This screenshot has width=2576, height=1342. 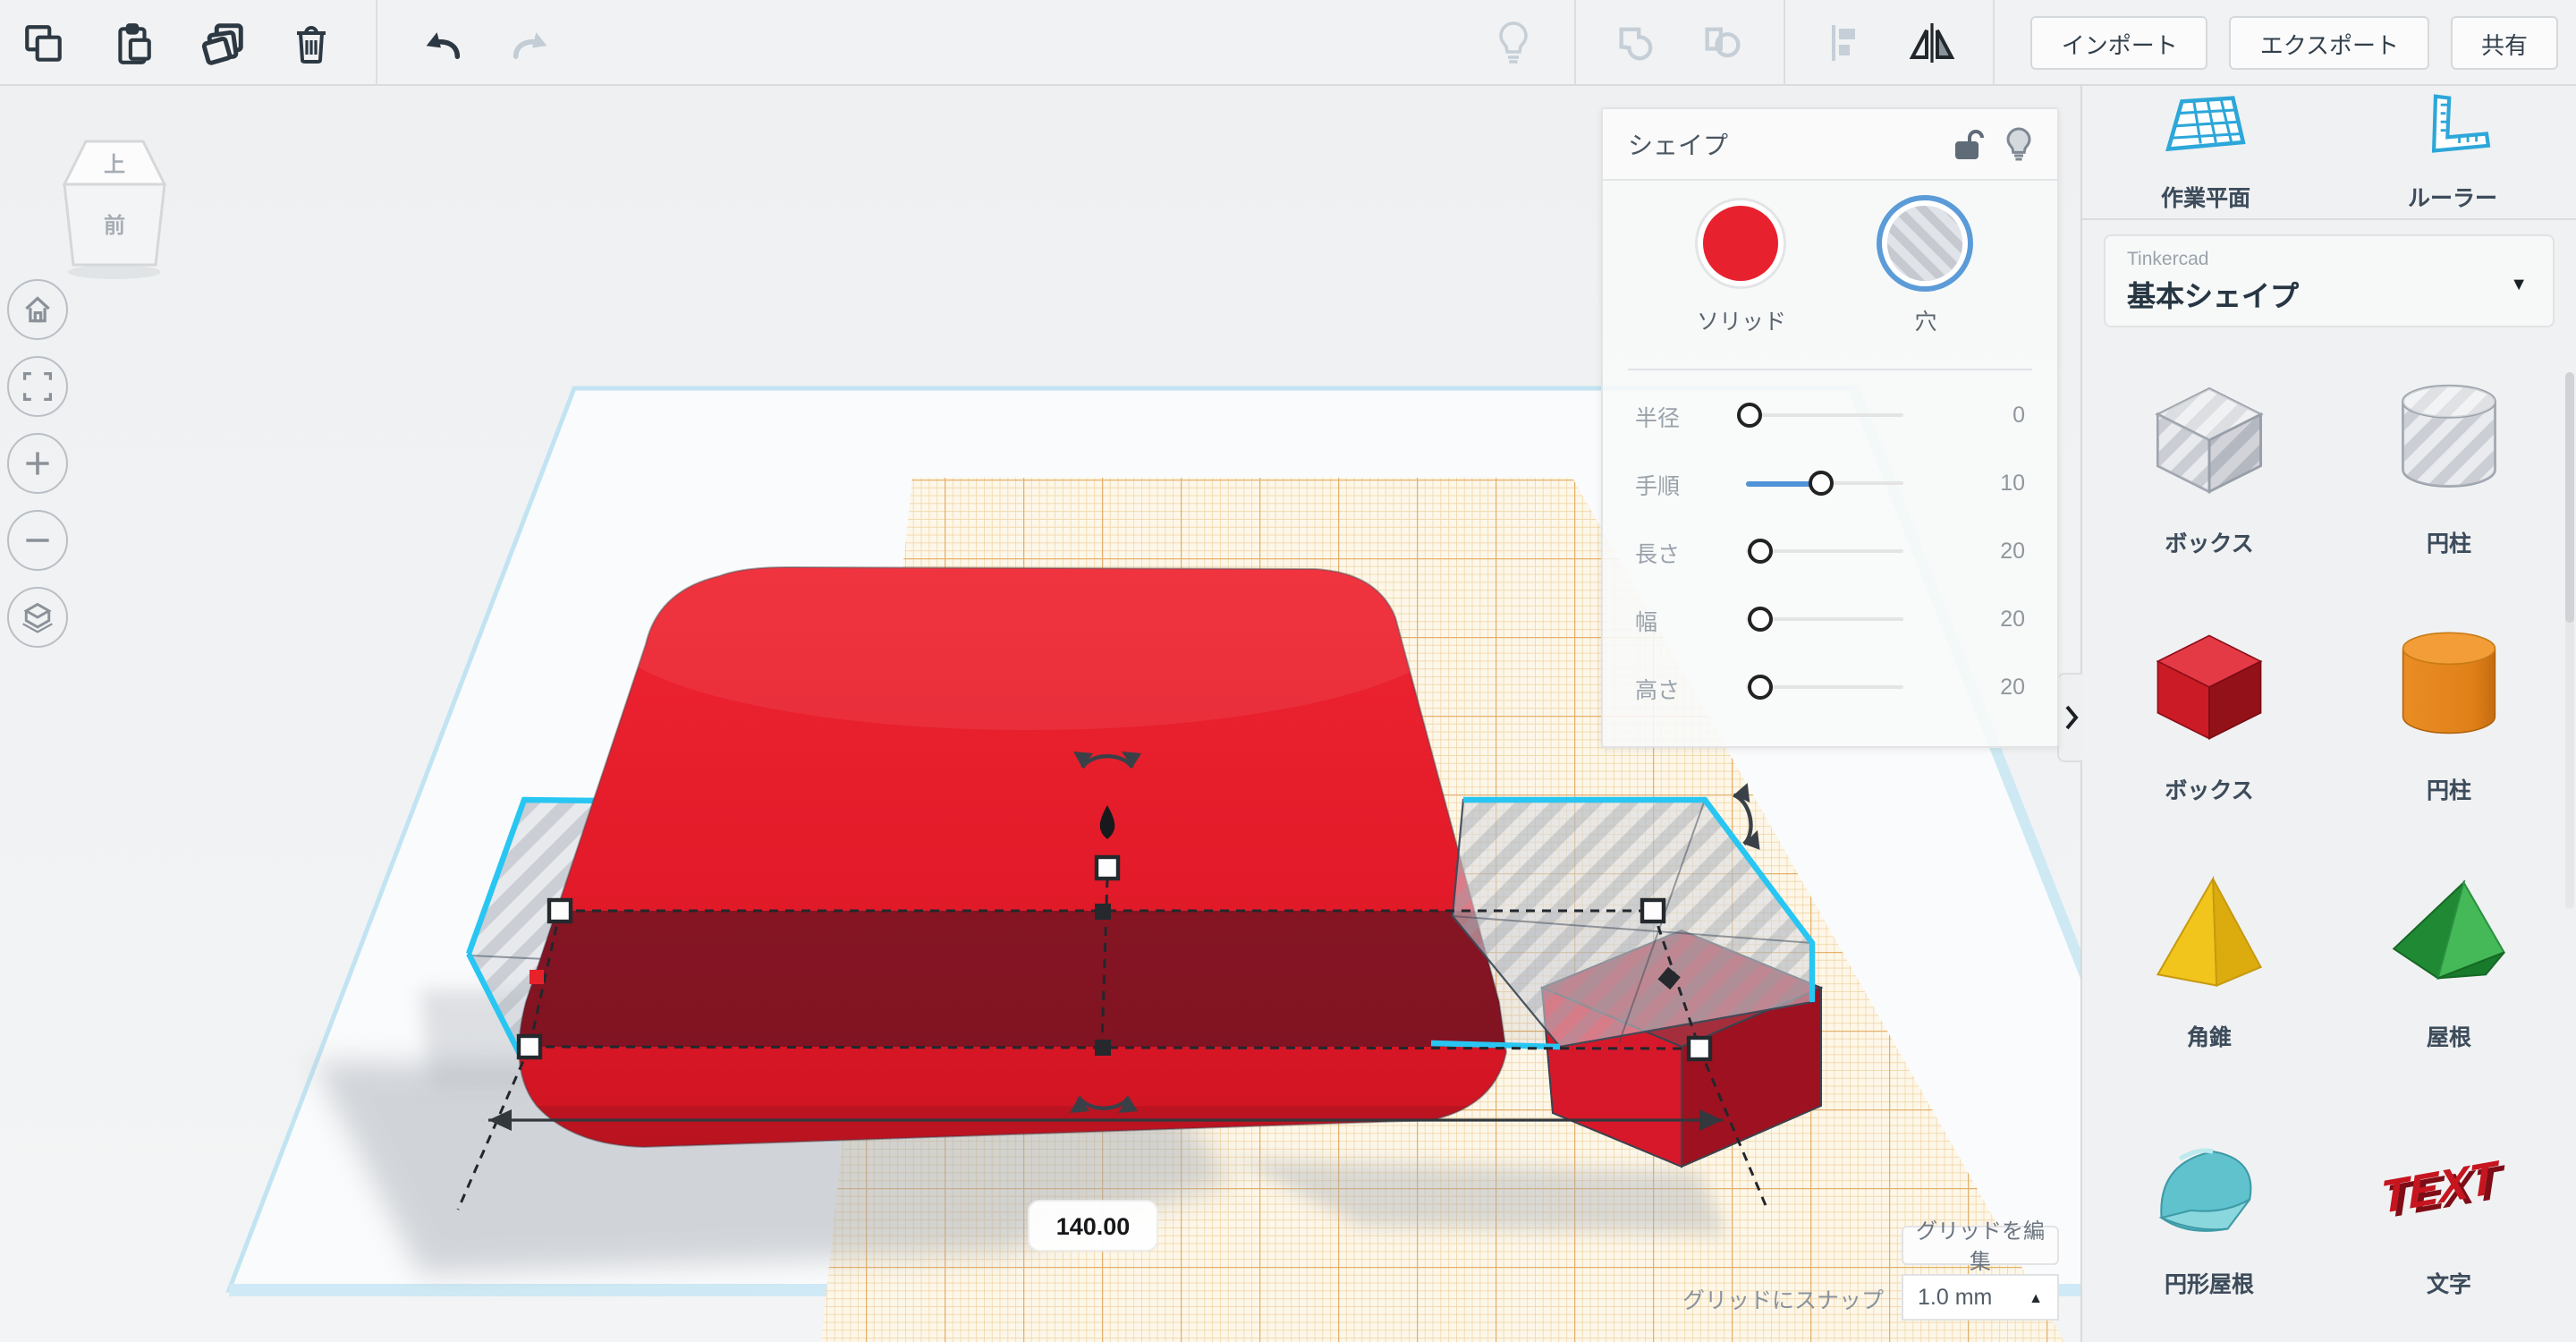 I want to click on edit-grid-button: グリッドを編集, so click(x=1980, y=1247).